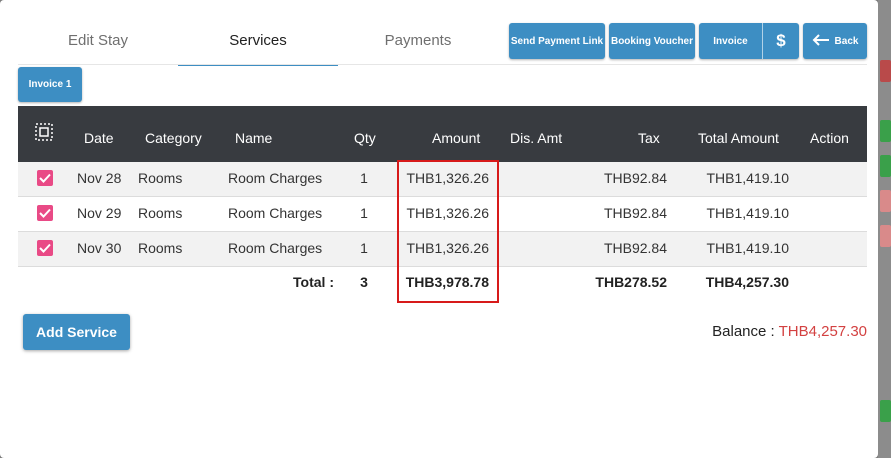  Describe the element at coordinates (846, 41) in the screenshot. I see `back-label: Back` at that location.